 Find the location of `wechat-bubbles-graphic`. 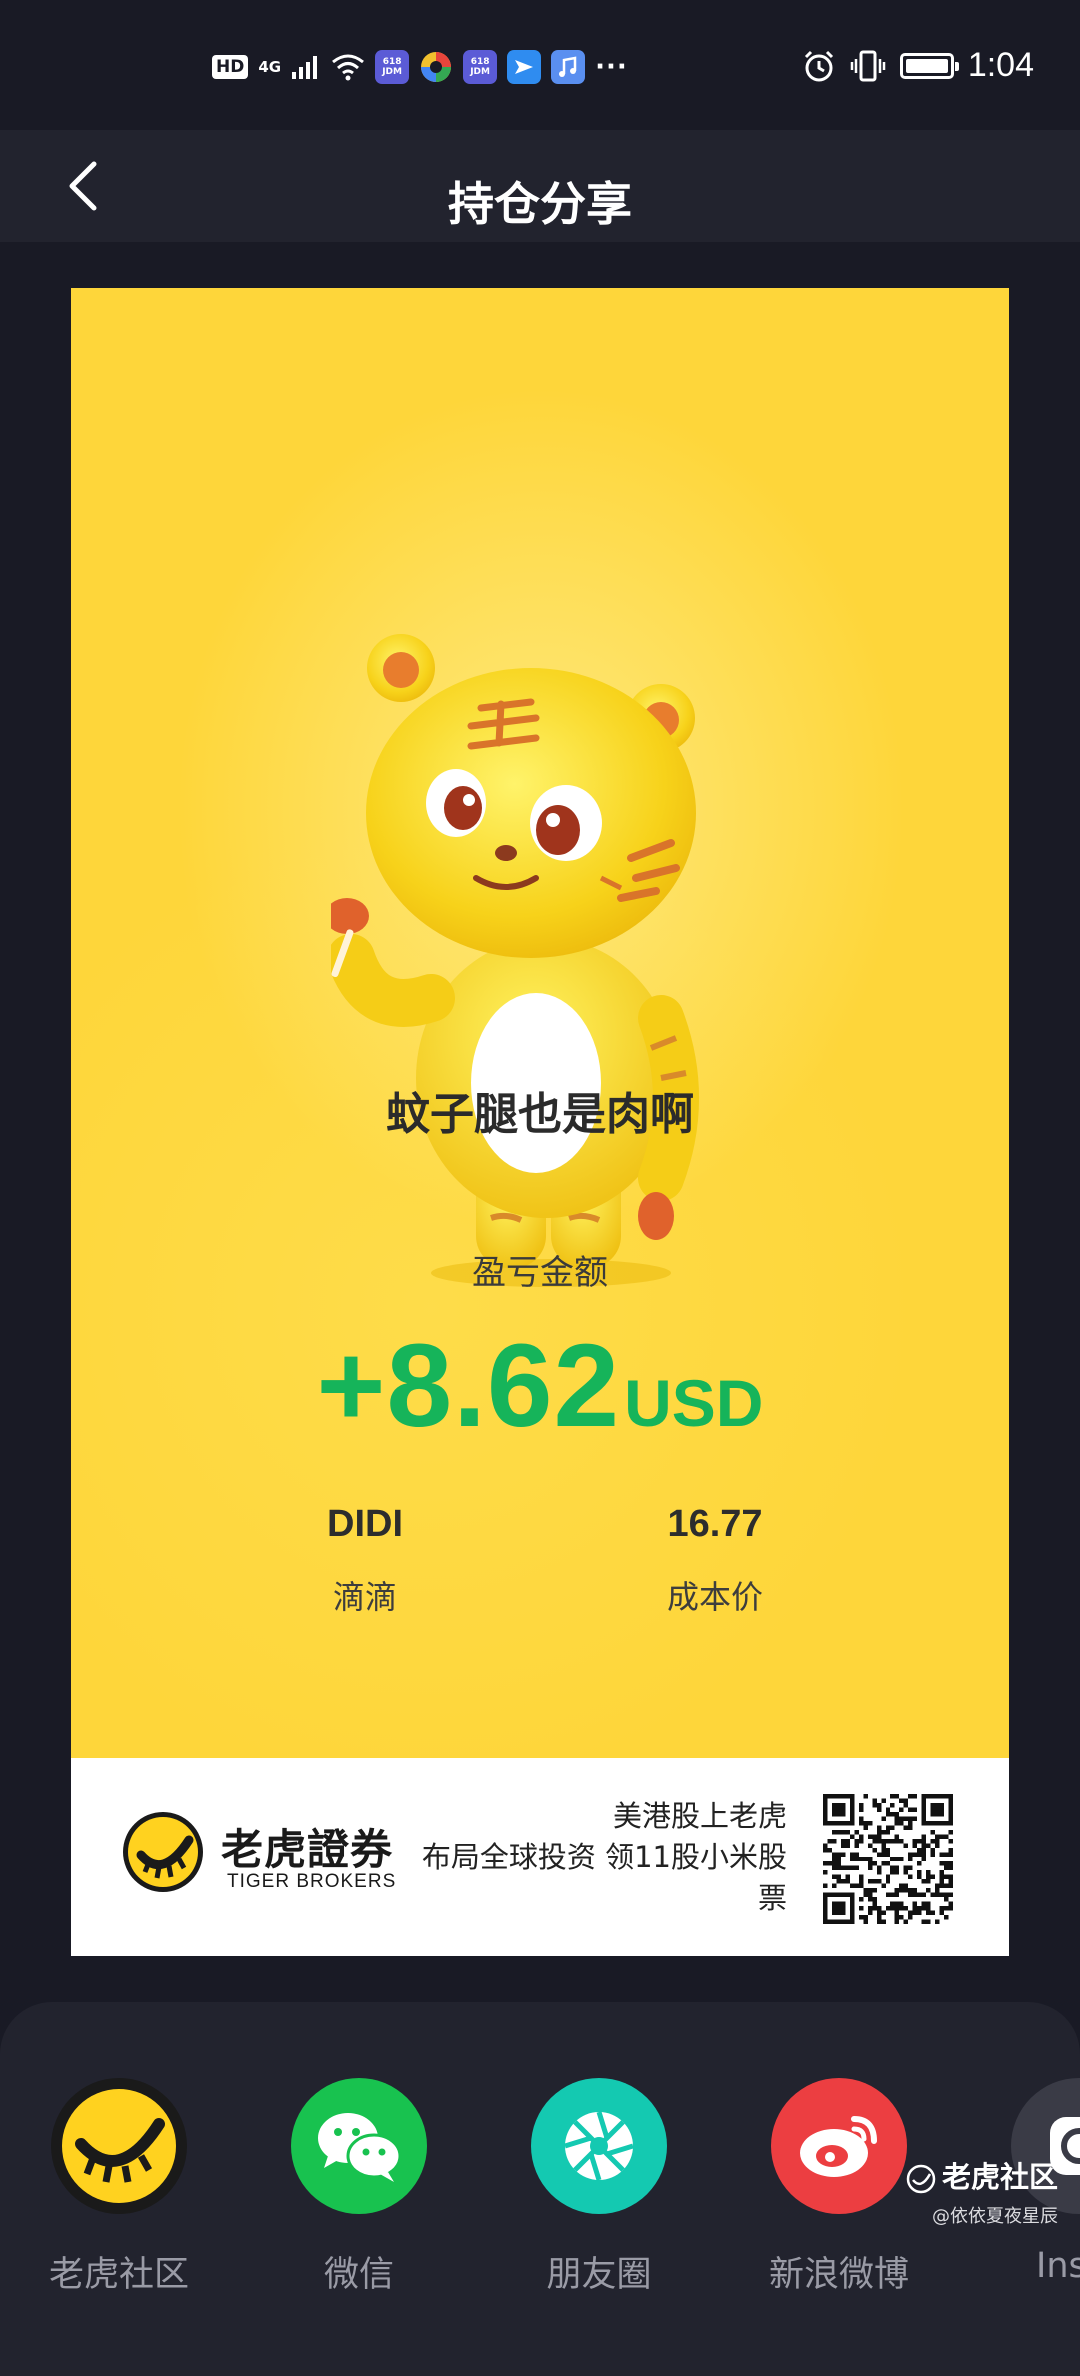

wechat-bubbles-graphic is located at coordinates (360, 2147).